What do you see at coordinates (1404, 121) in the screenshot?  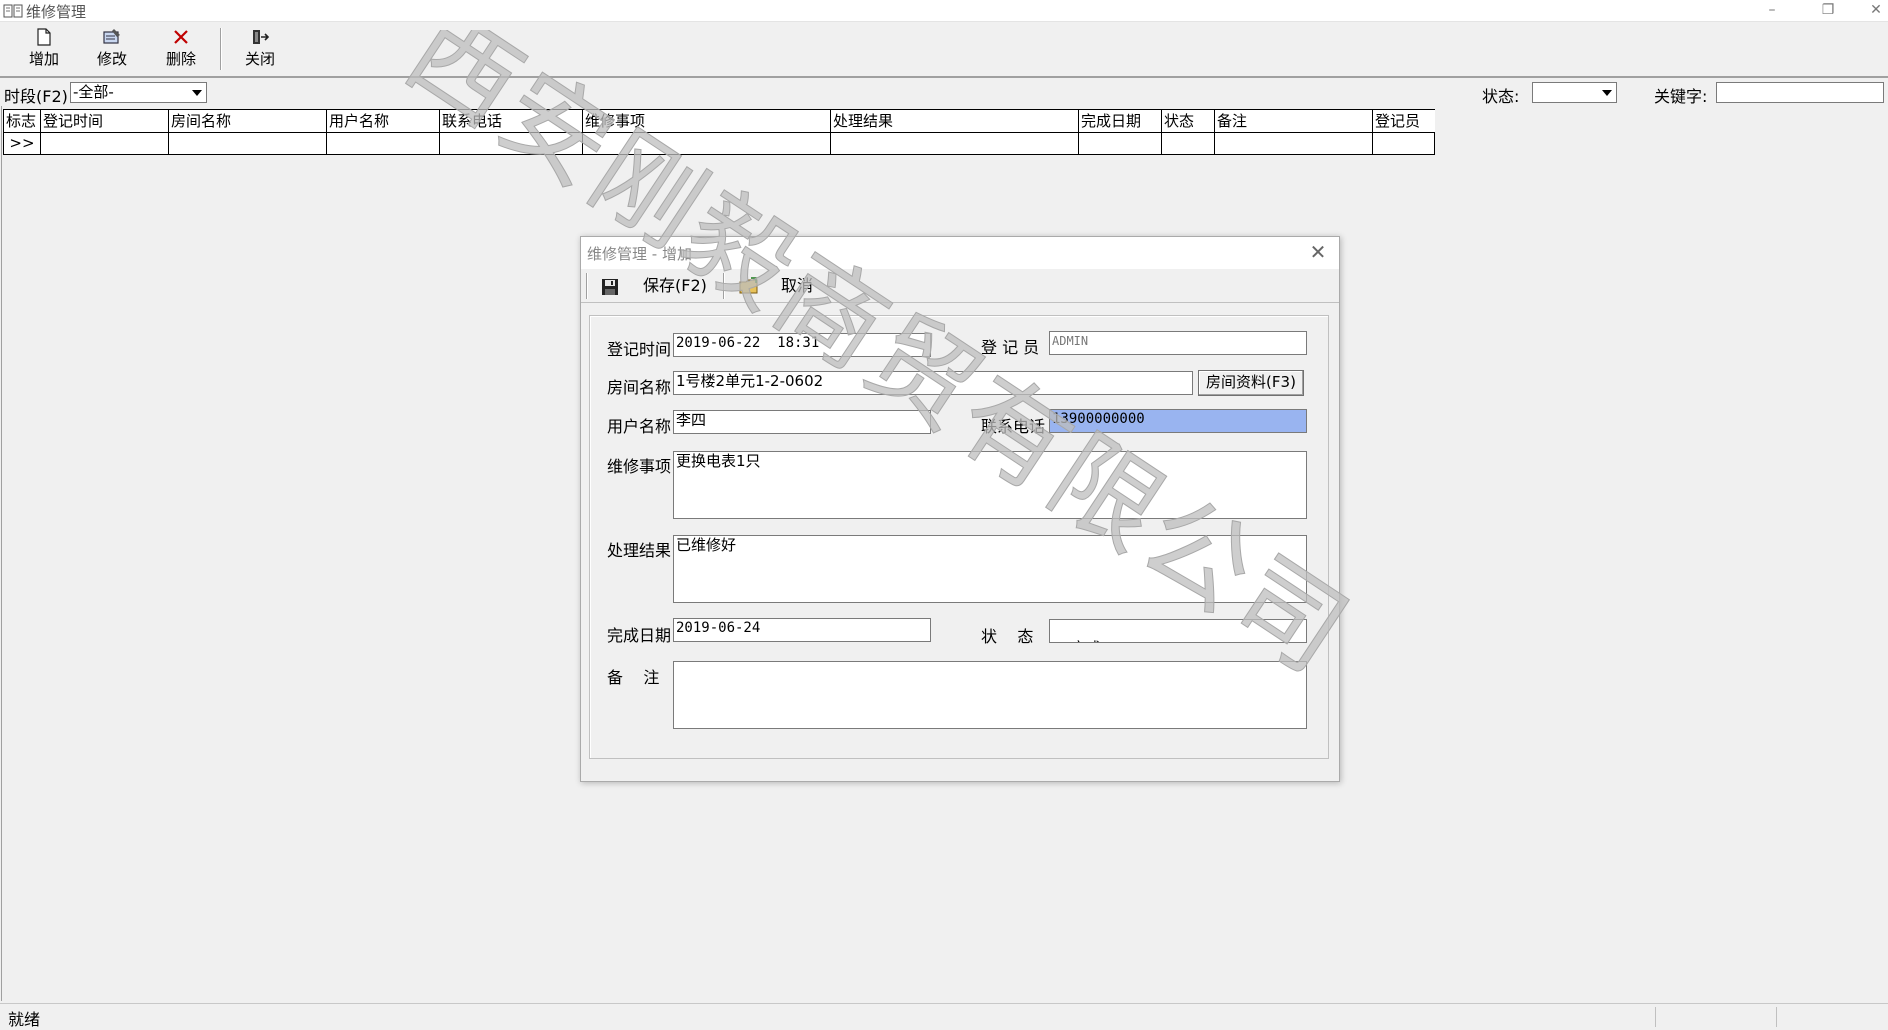 I see `column-header: 登记员` at bounding box center [1404, 121].